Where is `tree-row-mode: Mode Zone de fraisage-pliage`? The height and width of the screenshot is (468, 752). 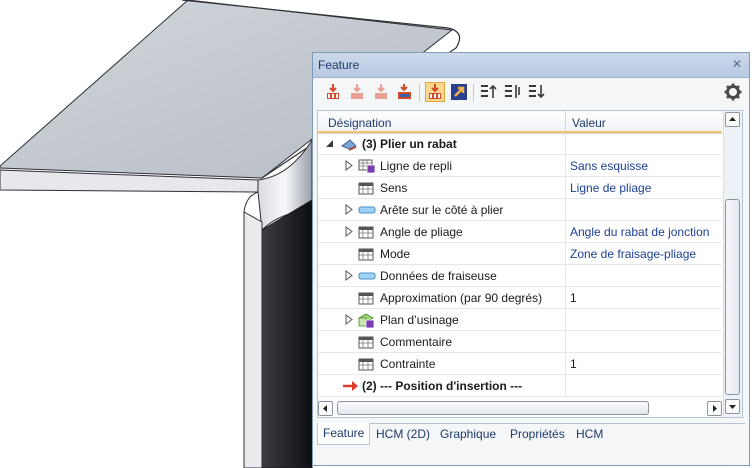
tree-row-mode: Mode Zone de fraisage-pliage is located at coordinates (520, 254).